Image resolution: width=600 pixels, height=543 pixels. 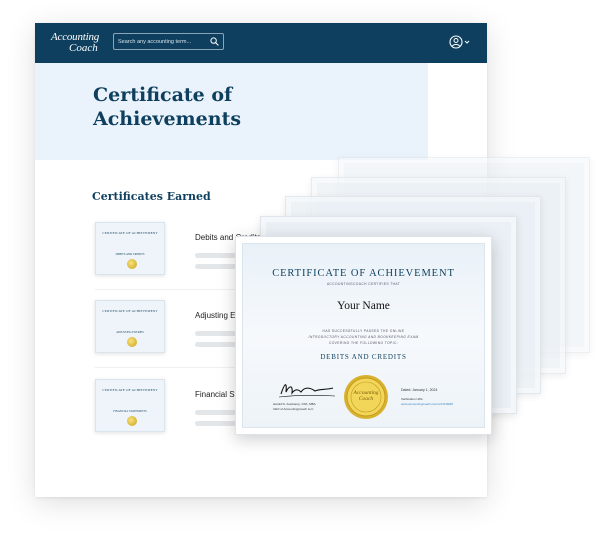 What do you see at coordinates (363, 357) in the screenshot?
I see `certificate-topic: DEBITS AND CREDITS` at bounding box center [363, 357].